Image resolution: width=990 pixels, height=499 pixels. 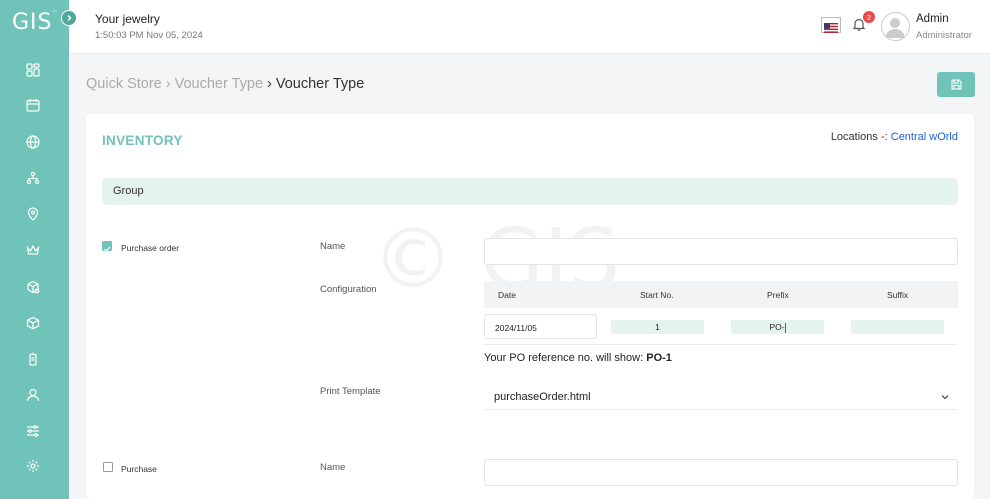 I want to click on location-pin-icon, so click(x=33, y=214).